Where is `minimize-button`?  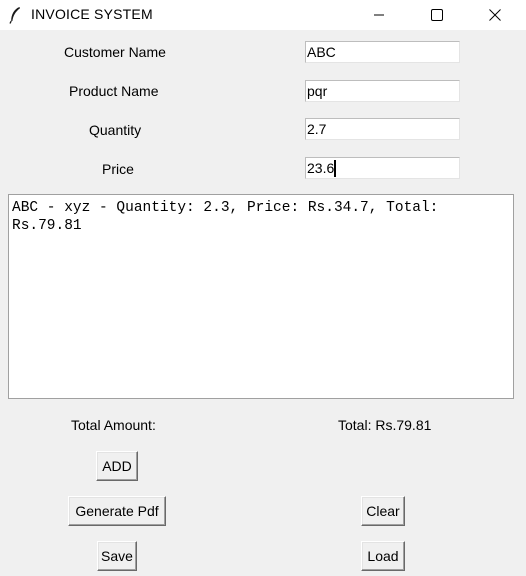
minimize-button is located at coordinates (379, 15).